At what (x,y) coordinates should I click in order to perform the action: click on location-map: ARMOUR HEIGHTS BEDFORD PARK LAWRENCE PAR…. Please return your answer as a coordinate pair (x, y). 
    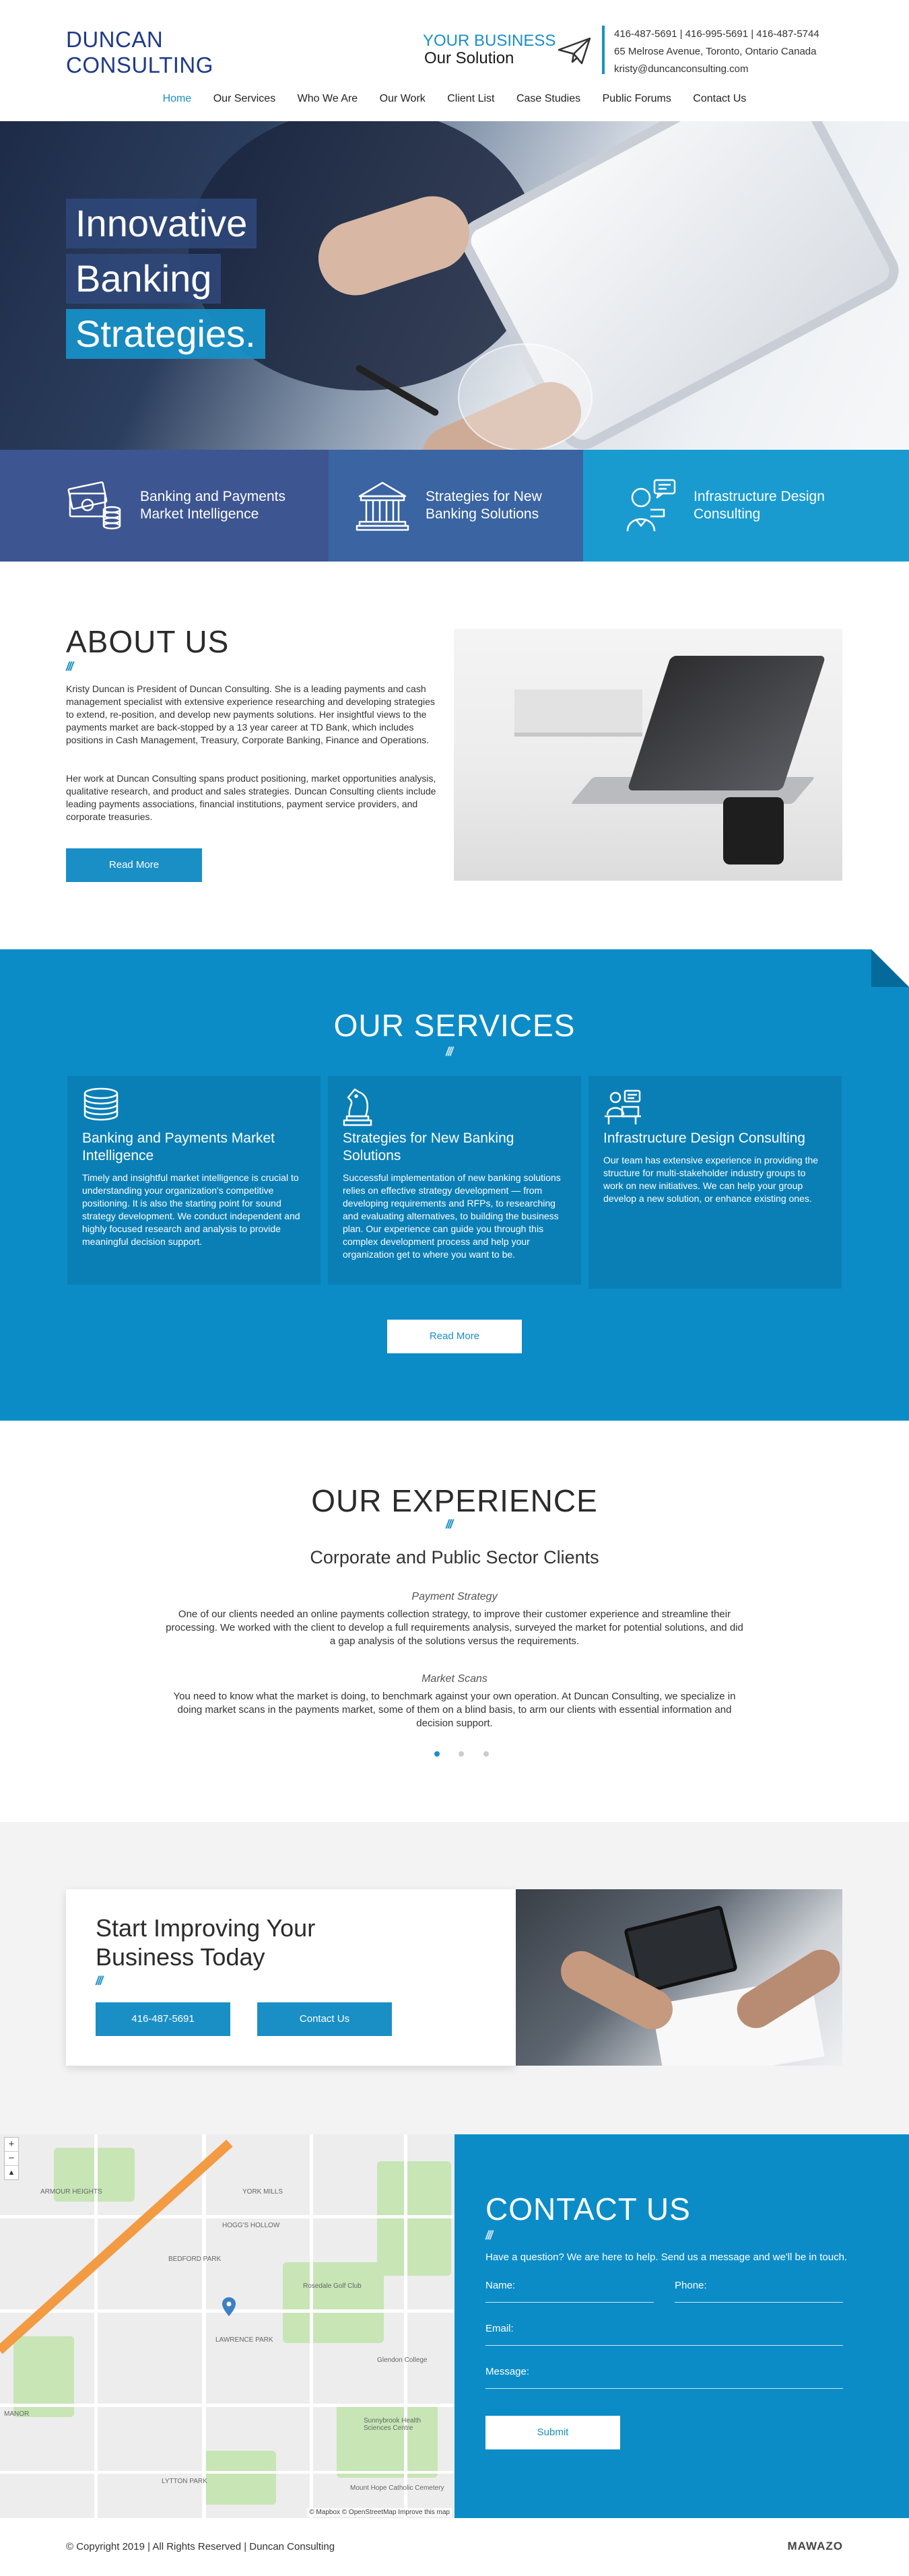
    Looking at the image, I should click on (227, 2326).